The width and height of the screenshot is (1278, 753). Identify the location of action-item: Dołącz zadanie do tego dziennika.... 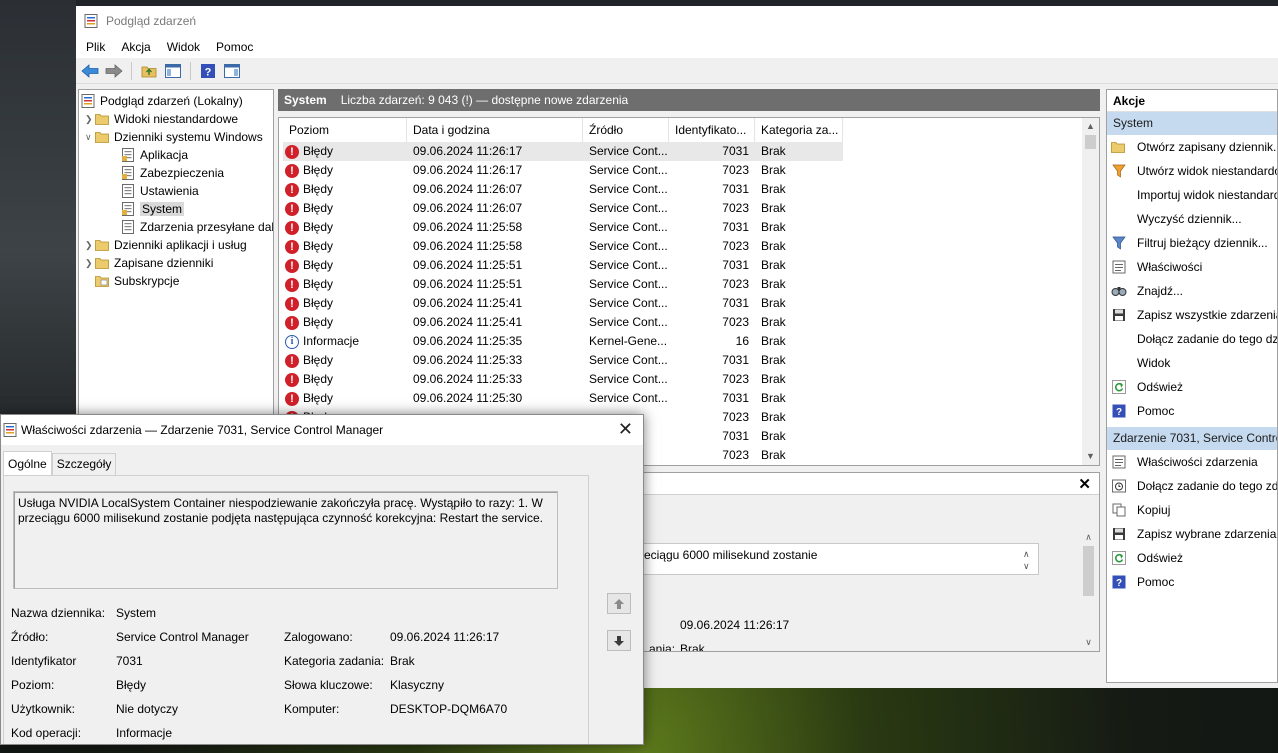
(1192, 339).